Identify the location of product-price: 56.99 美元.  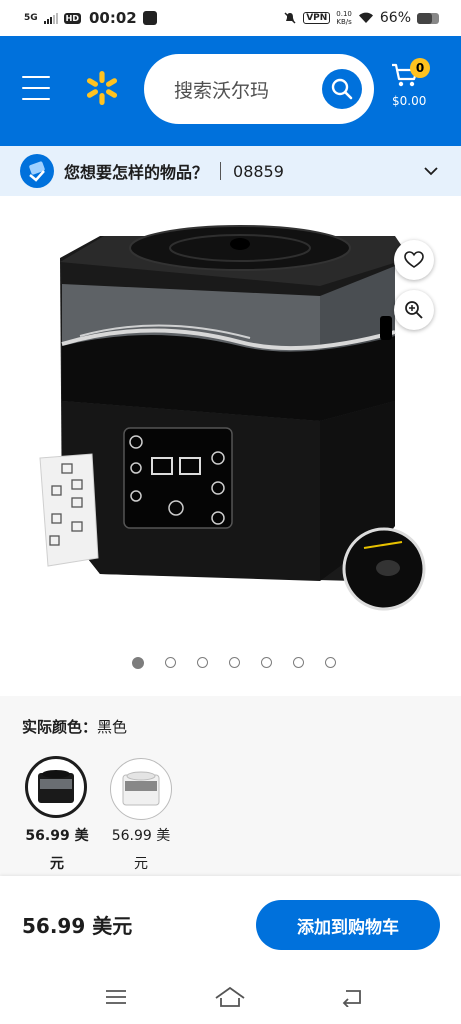
(77, 926).